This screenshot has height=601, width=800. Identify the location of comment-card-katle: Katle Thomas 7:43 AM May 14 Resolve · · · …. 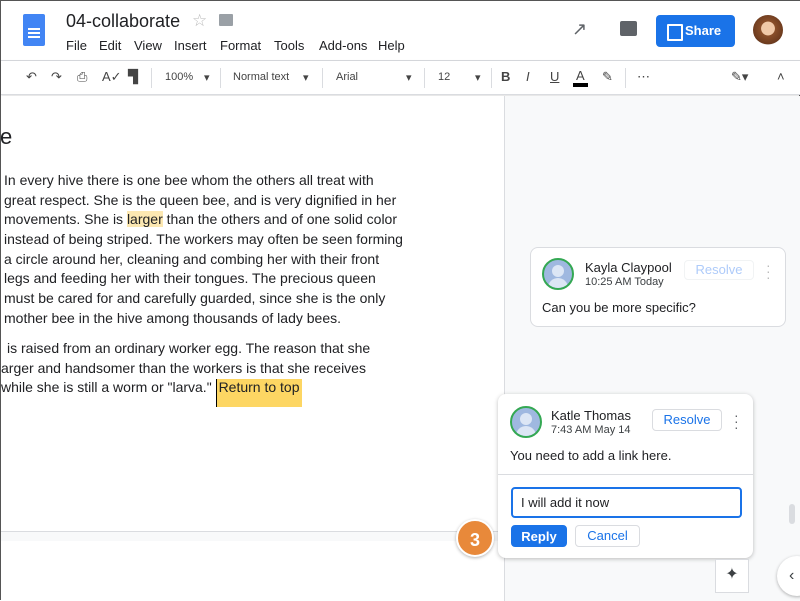
(625, 476).